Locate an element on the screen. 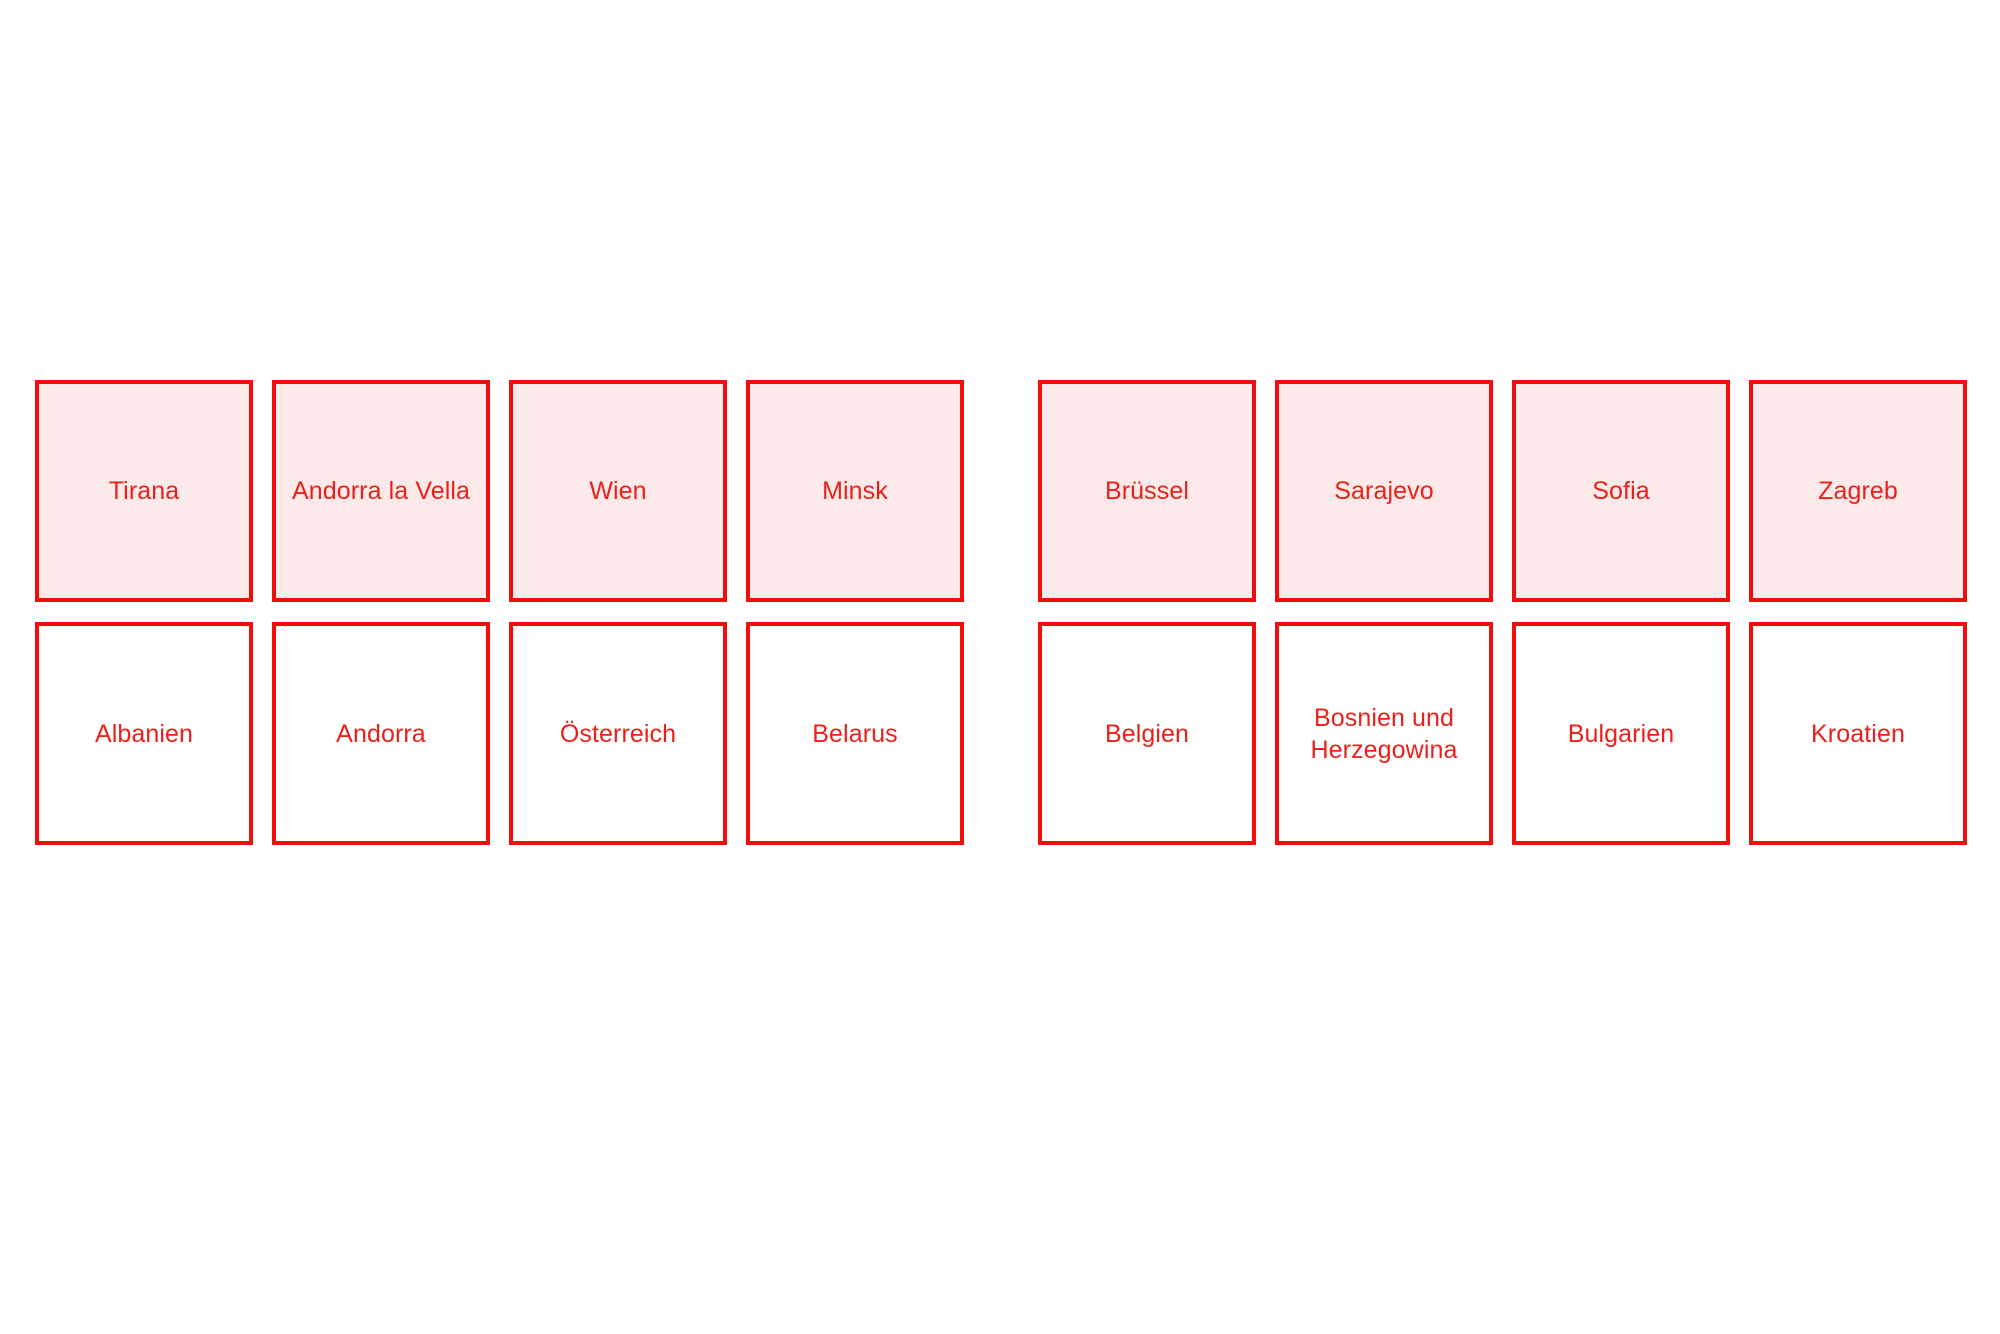  capital-label: Sarajevo is located at coordinates (1384, 491).